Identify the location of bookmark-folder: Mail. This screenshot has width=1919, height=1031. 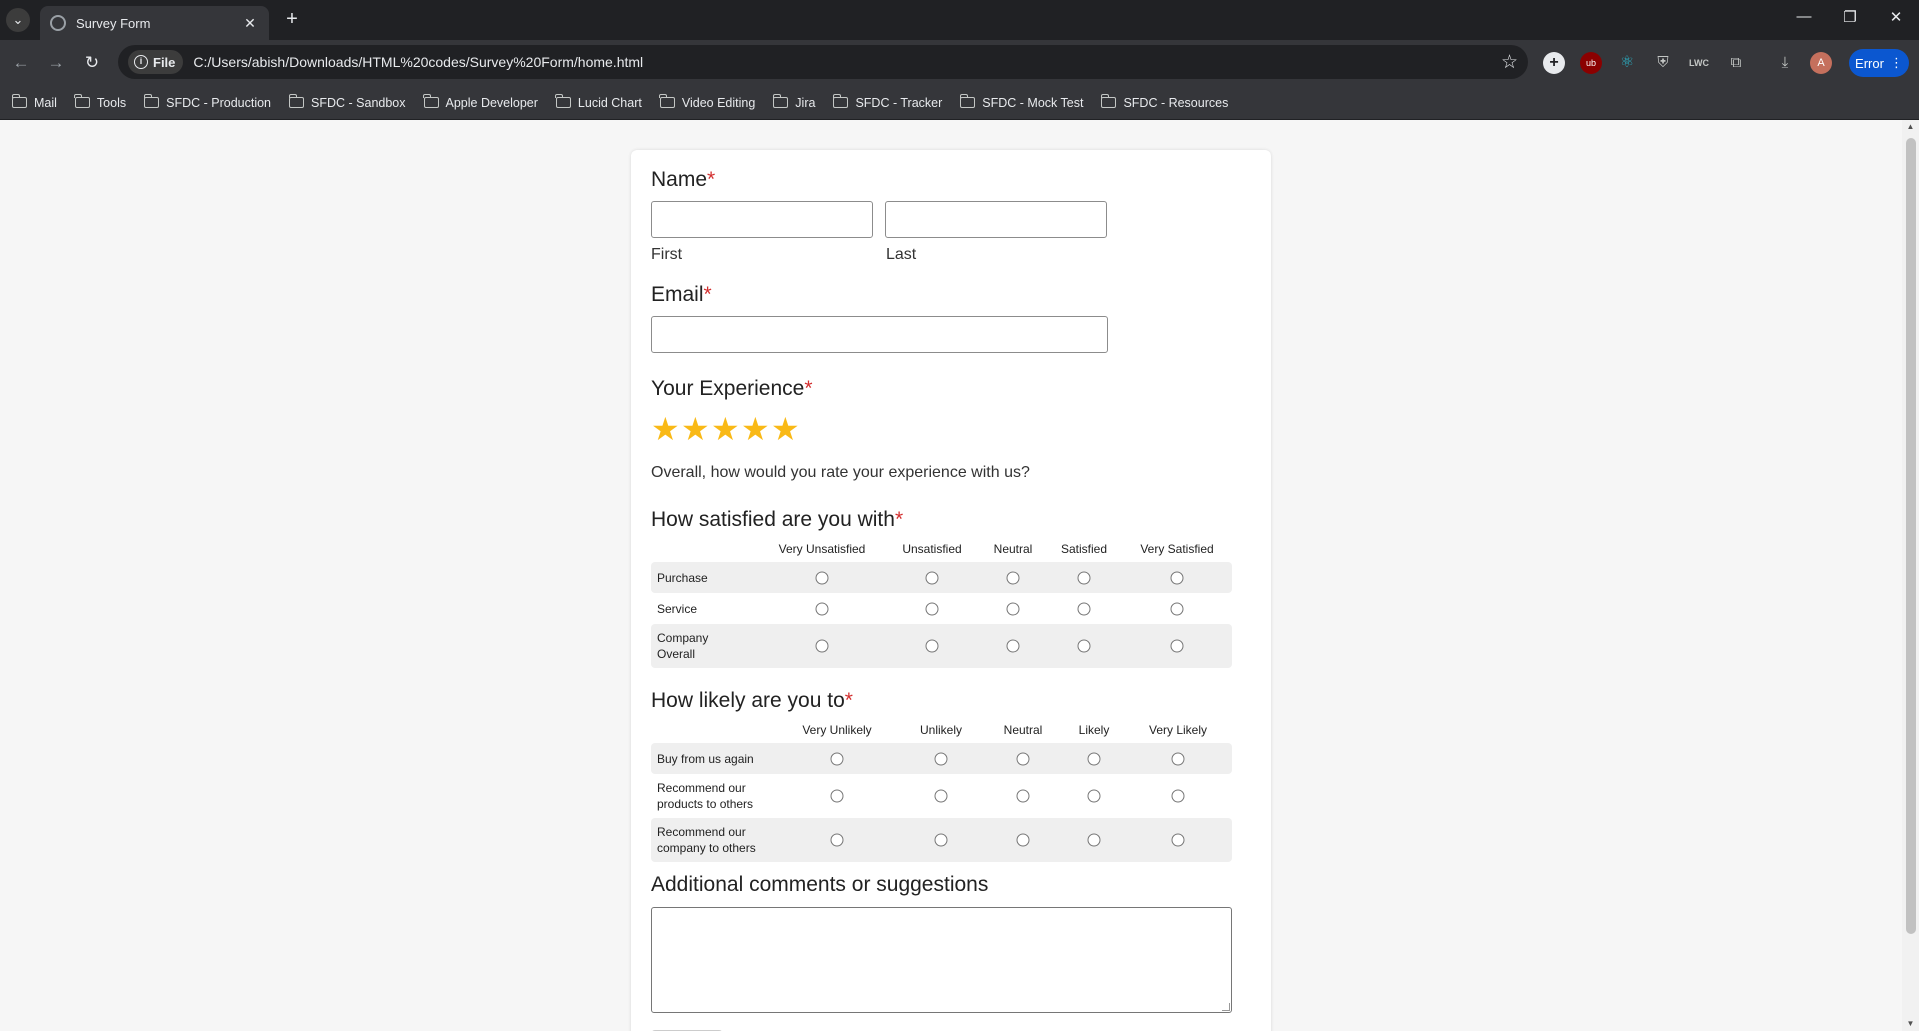
(34, 102).